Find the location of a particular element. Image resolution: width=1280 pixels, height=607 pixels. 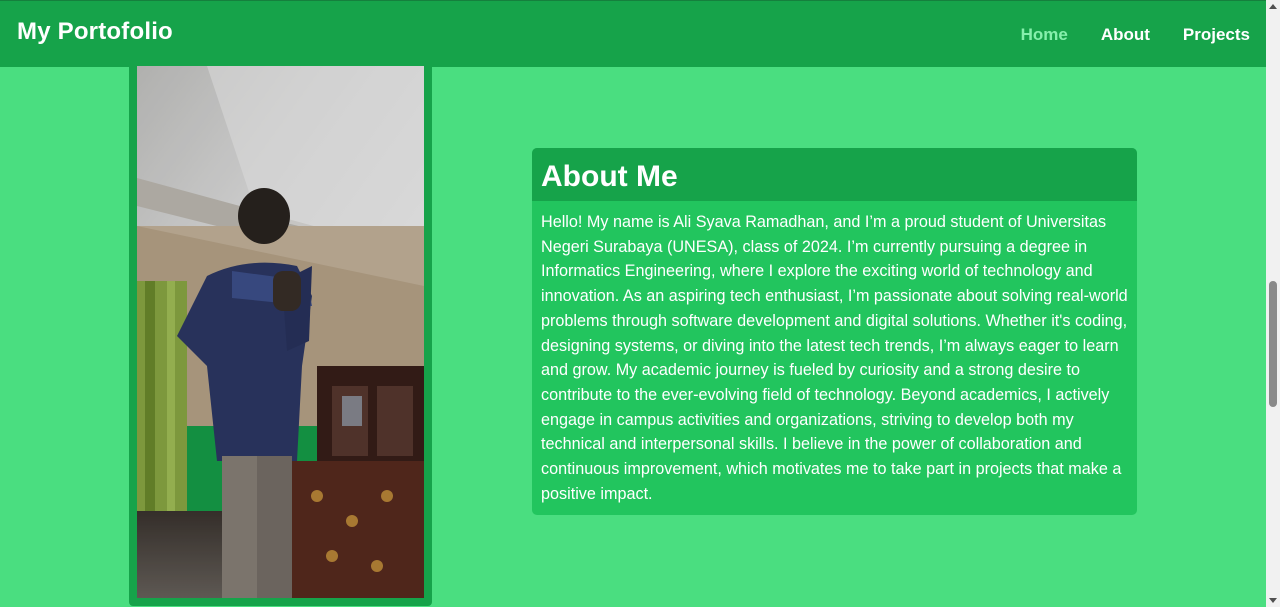

nav-link-home: Home is located at coordinates (1044, 35).